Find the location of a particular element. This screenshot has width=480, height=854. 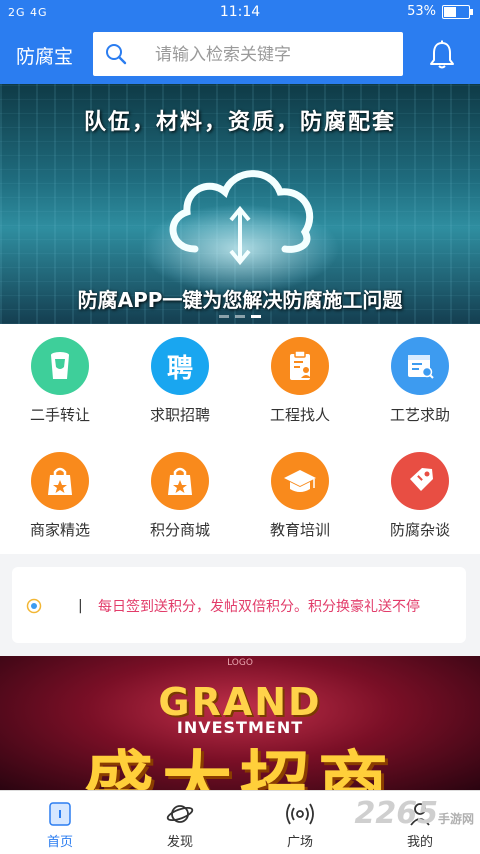

watermark: 2265手游网 is located at coordinates (414, 813).